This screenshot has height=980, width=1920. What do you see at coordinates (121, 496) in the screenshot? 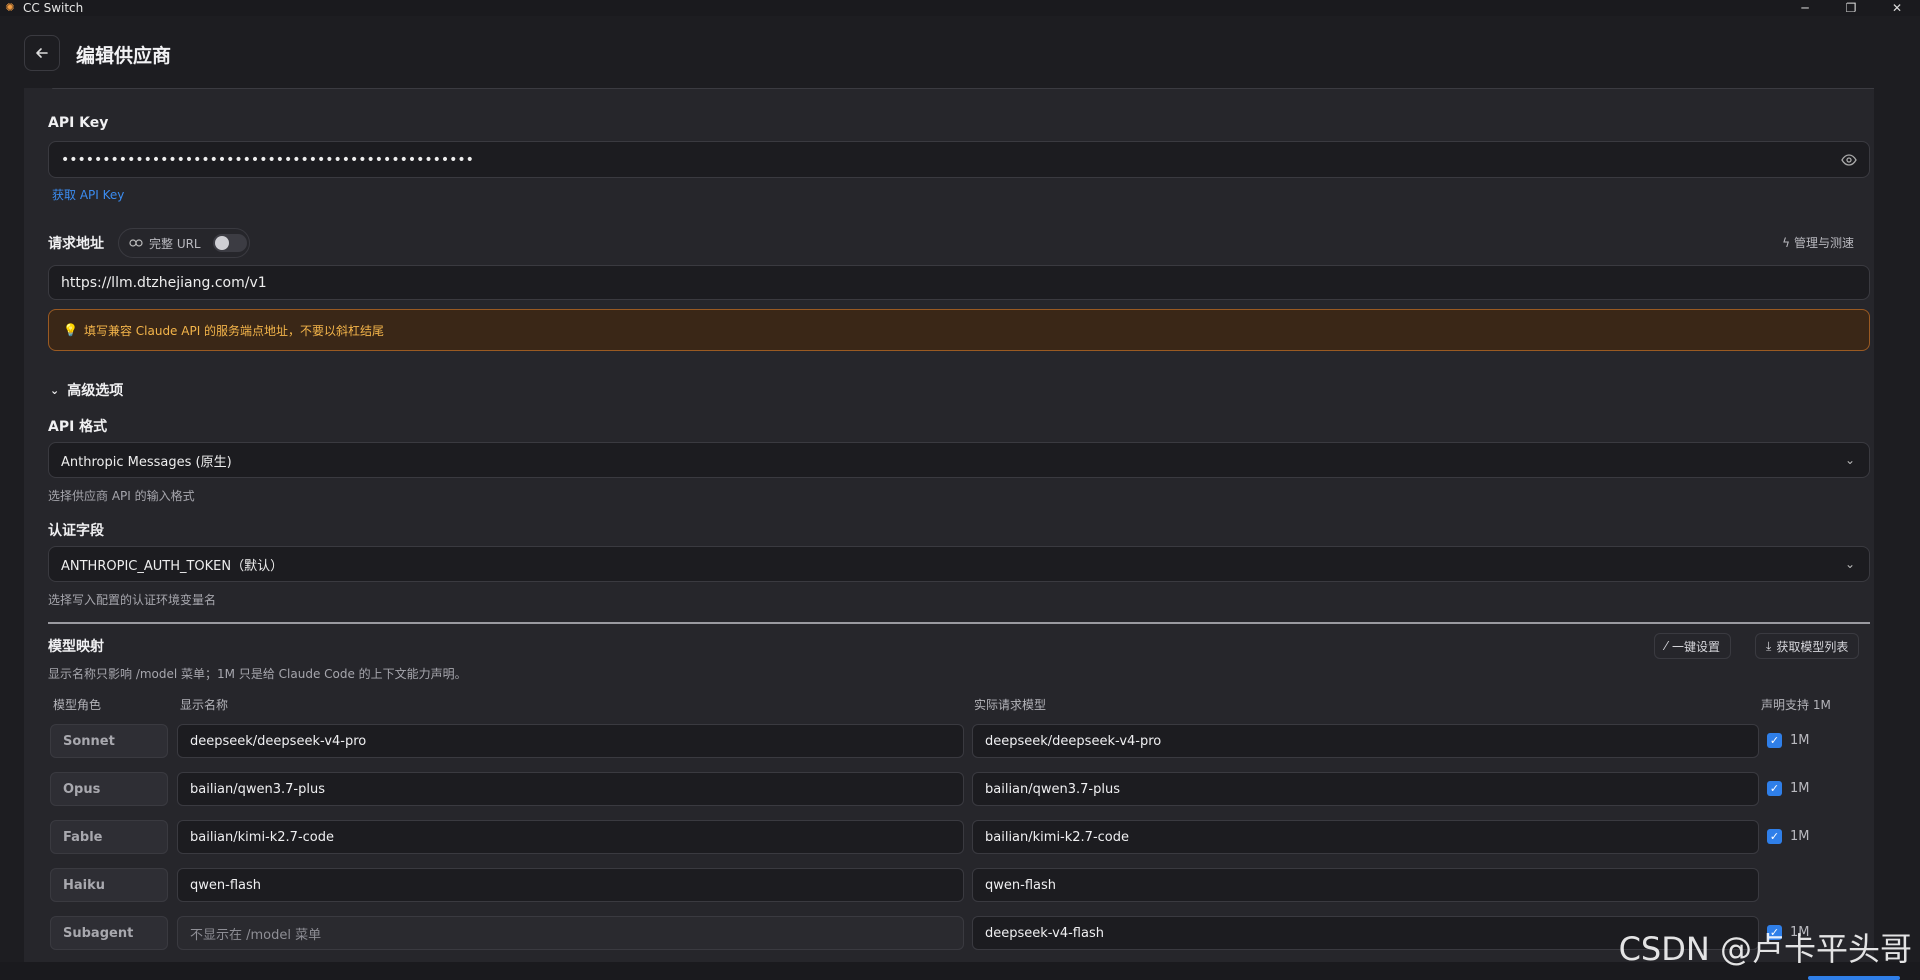
I see `api-format-hint: 选择供应商 API 的输入格式` at bounding box center [121, 496].